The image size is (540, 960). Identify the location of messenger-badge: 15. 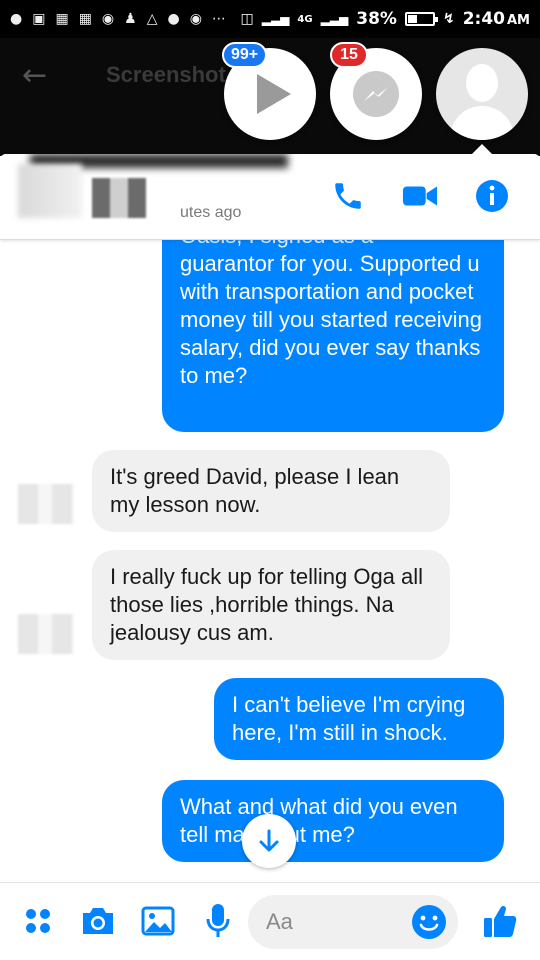
(349, 55).